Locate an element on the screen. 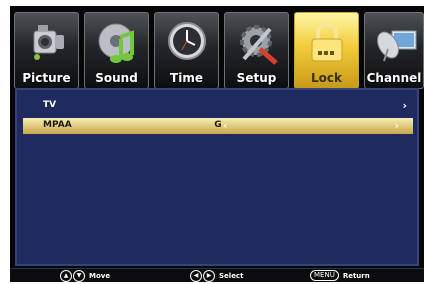 The width and height of the screenshot is (427, 284). hint-return: MENU Return is located at coordinates (340, 275).